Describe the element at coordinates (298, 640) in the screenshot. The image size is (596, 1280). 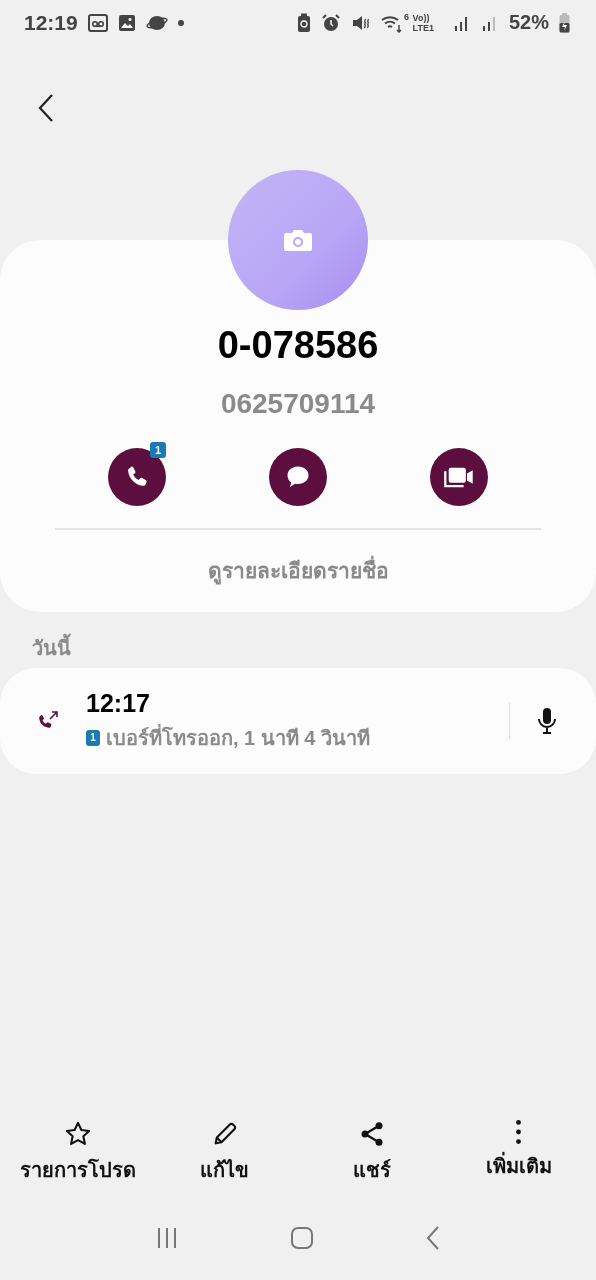
I see `section-title: วันนี้` at that location.